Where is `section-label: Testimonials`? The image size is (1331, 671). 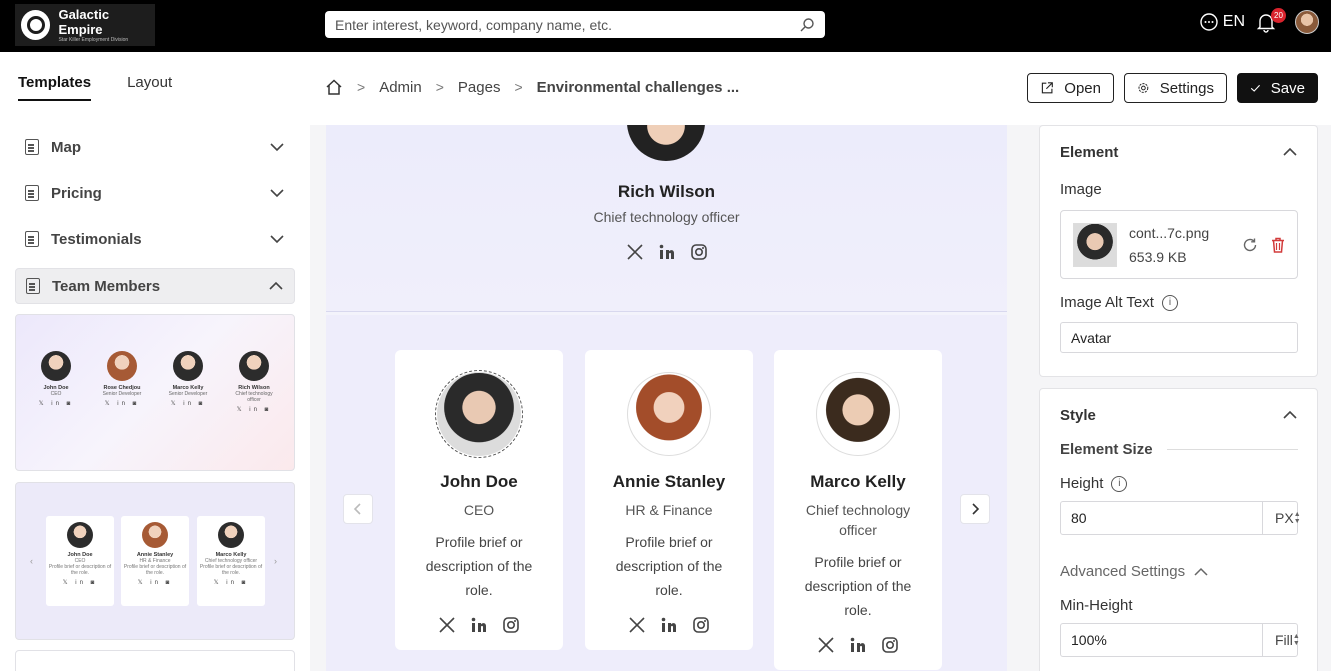 section-label: Testimonials is located at coordinates (96, 239).